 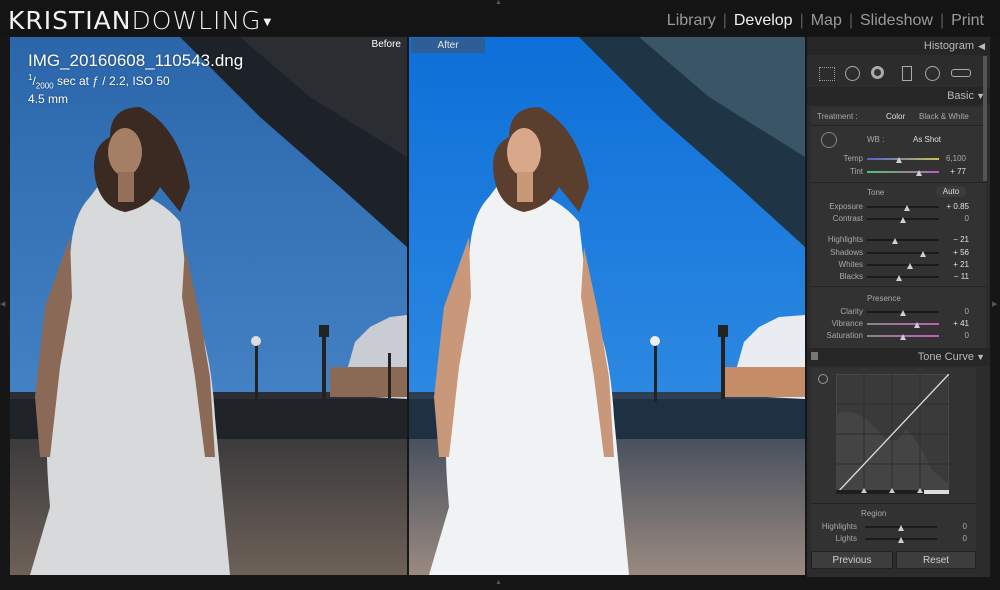 What do you see at coordinates (953, 206) in the screenshot?
I see `exposure-value: + 0.85` at bounding box center [953, 206].